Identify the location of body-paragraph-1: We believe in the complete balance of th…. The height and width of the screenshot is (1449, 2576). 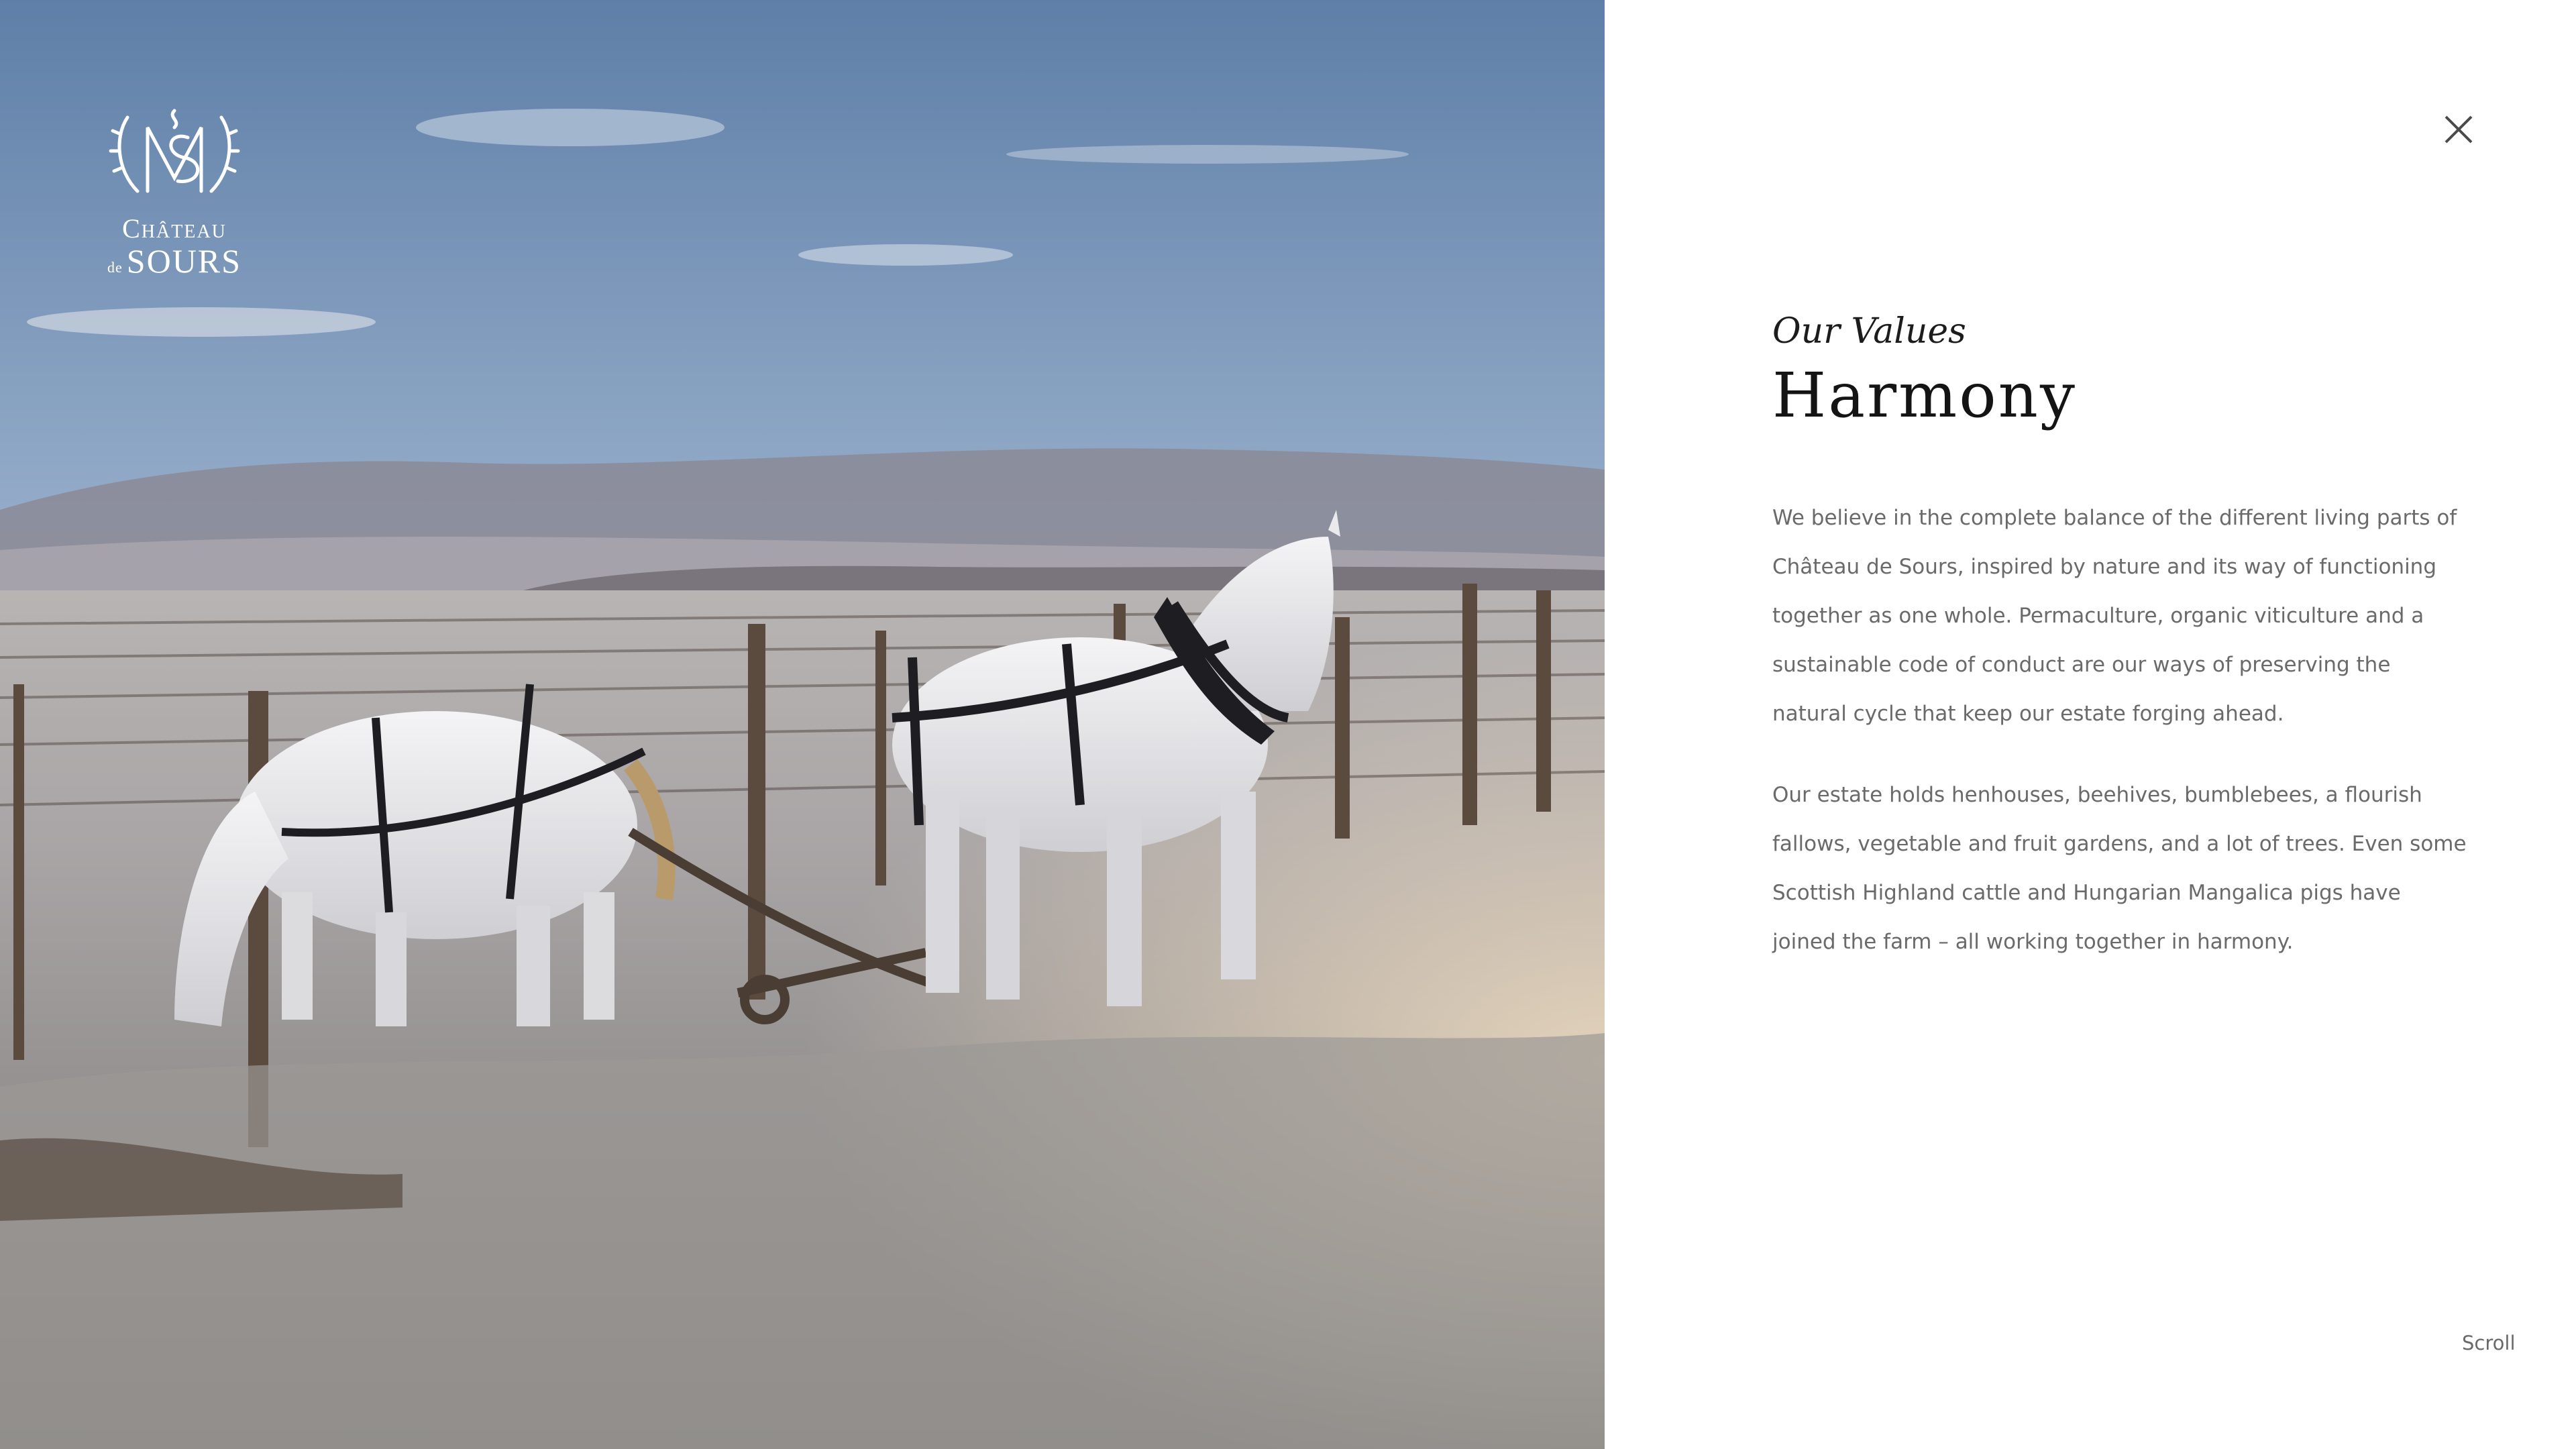
(2114, 616).